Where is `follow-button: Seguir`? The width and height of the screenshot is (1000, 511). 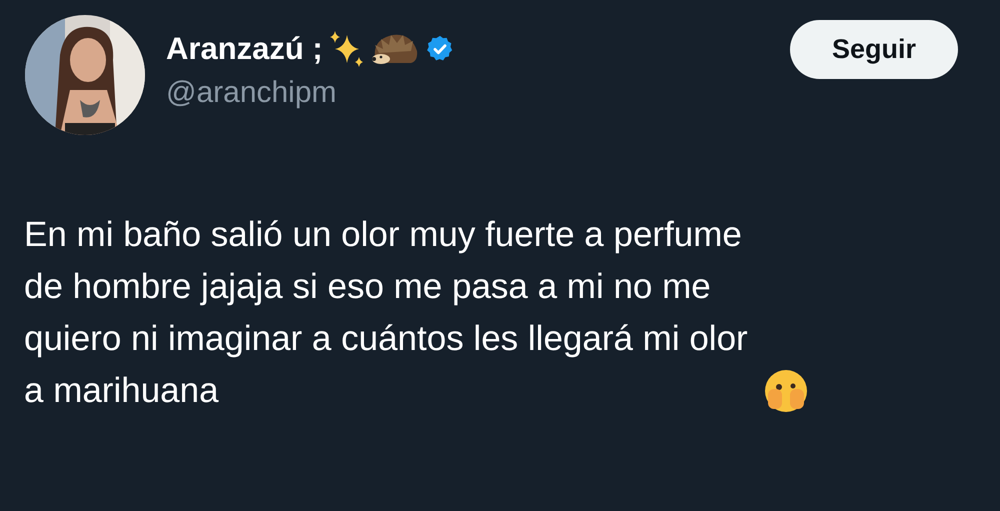 follow-button: Seguir is located at coordinates (874, 49).